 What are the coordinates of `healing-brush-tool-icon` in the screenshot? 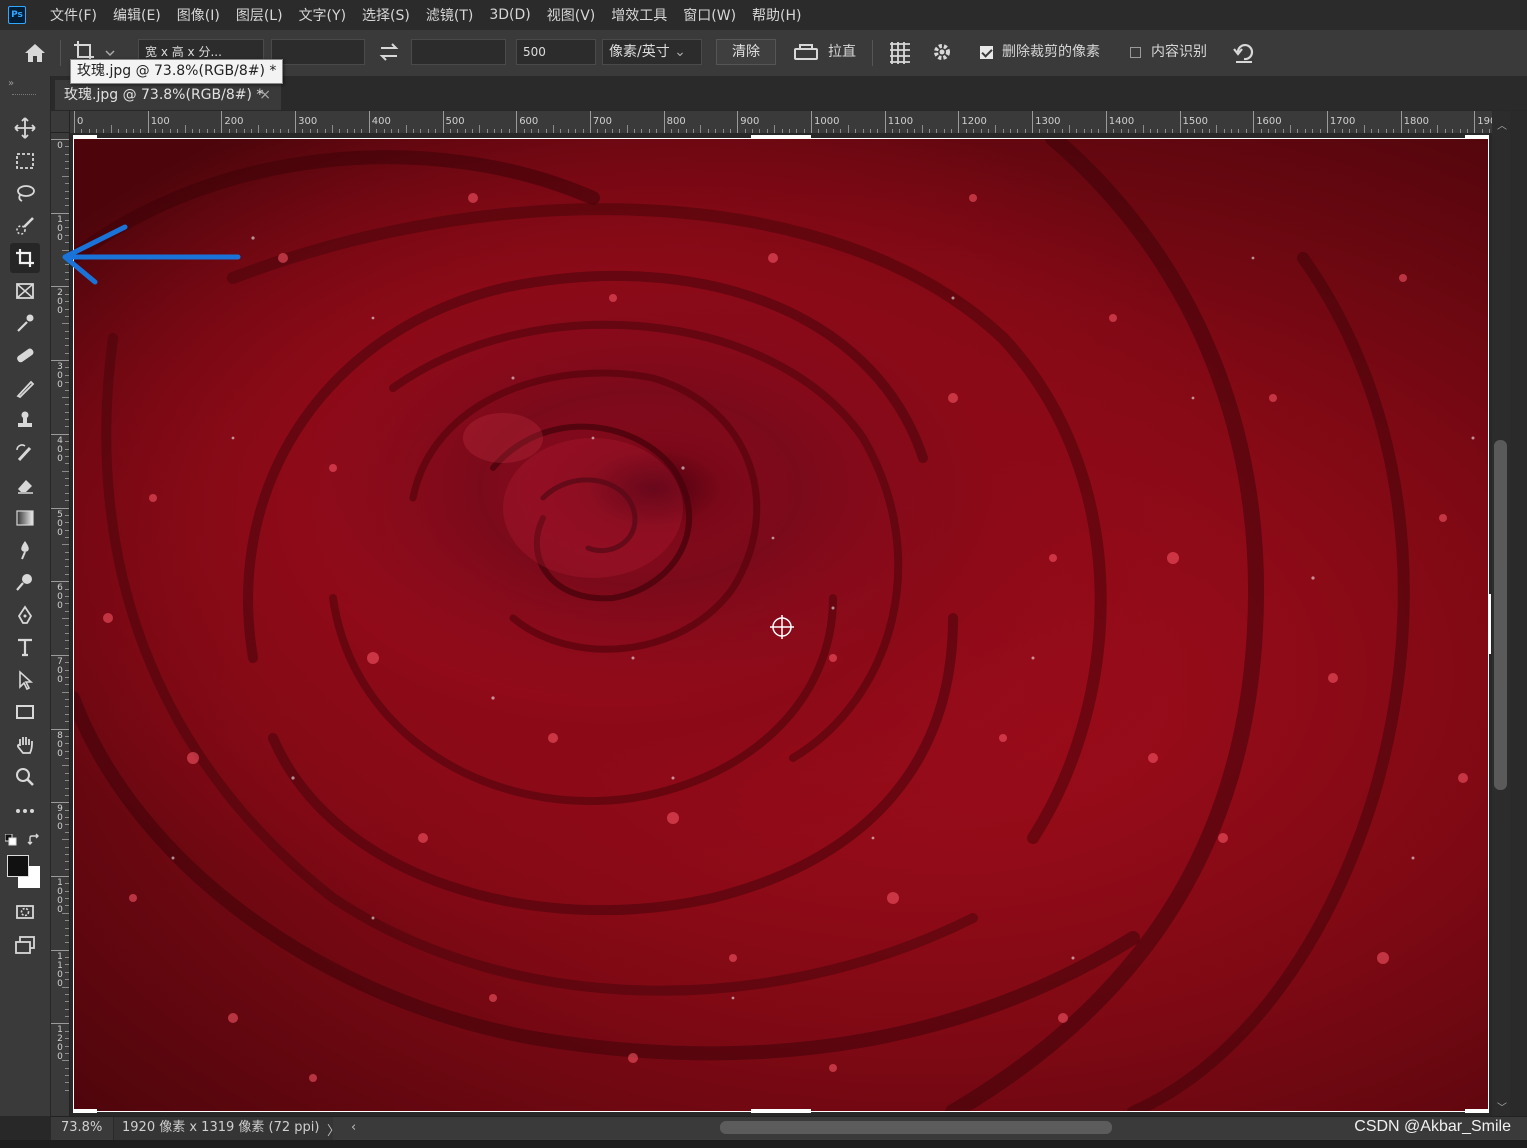 It's located at (25, 355).